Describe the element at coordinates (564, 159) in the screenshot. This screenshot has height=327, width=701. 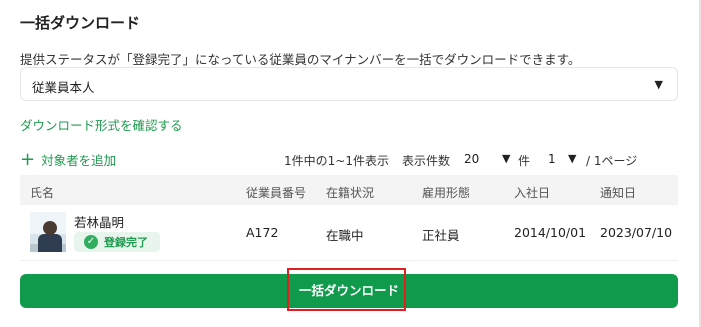
I see `page-select: 1 ▼` at that location.